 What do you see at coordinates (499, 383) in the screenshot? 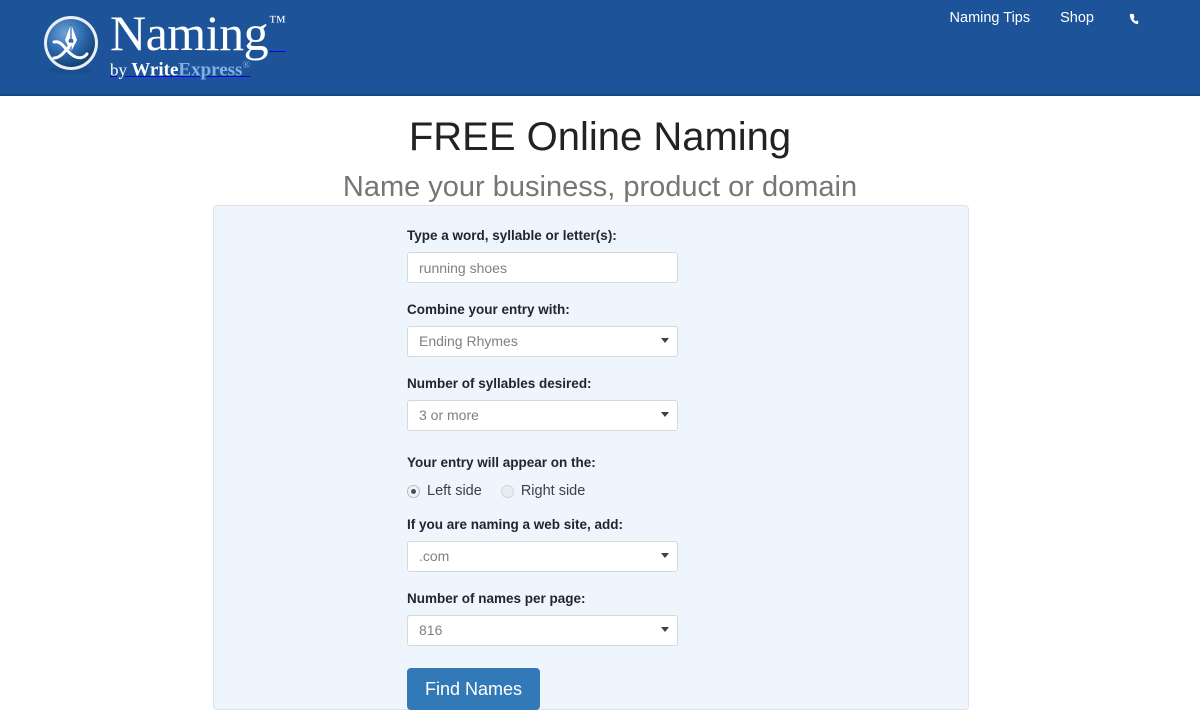
I see `syllables-field-label: Number of syllables desired:` at bounding box center [499, 383].